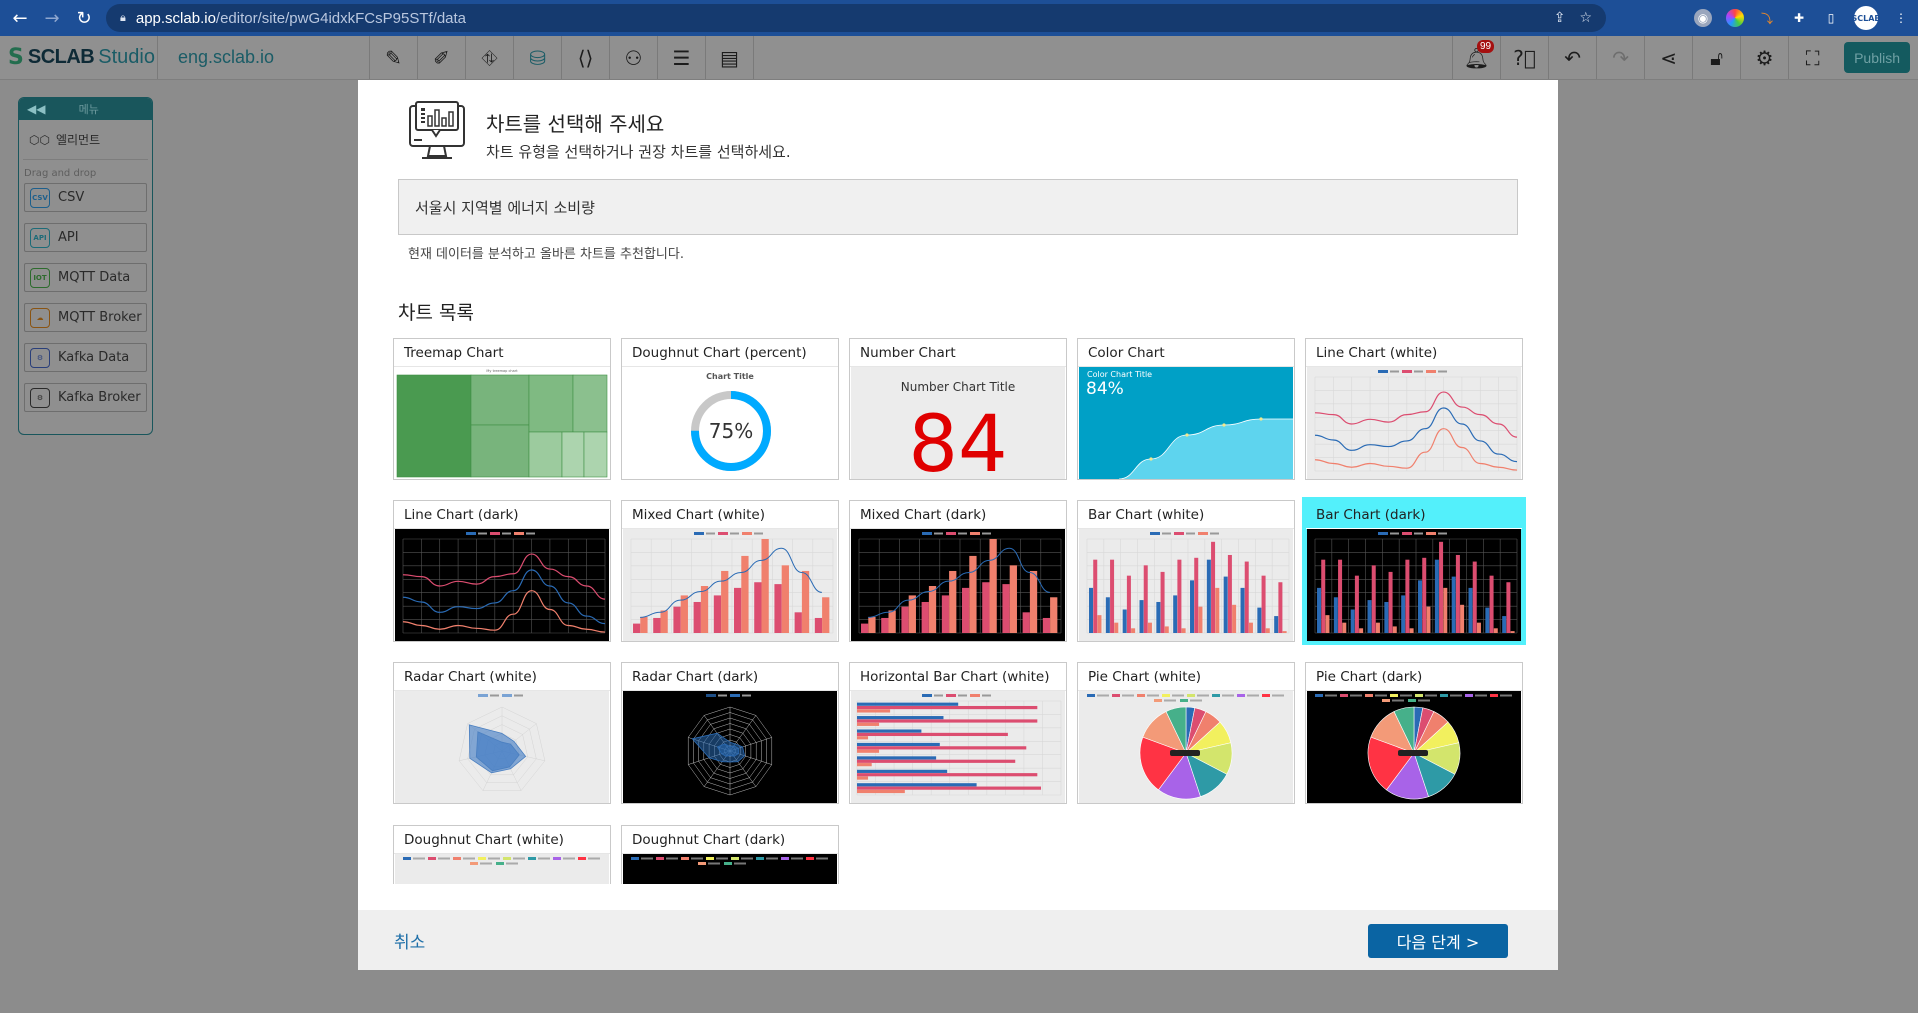 The image size is (1918, 1013). I want to click on extensions-puzzle-icon: ✚, so click(1799, 18).